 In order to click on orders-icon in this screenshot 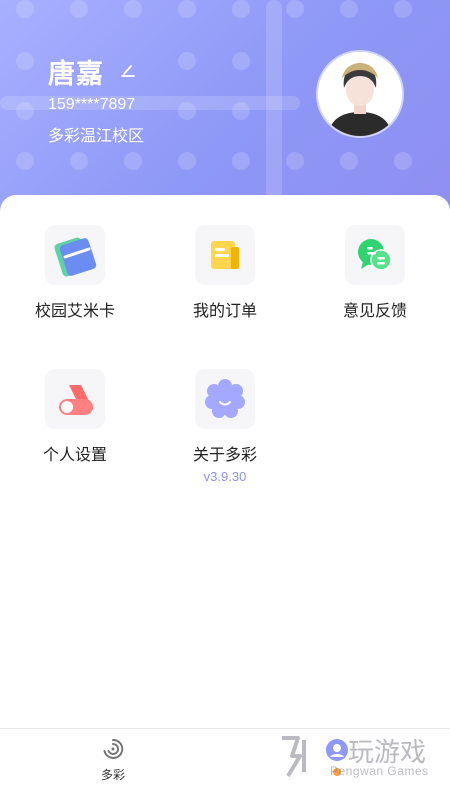, I will do `click(225, 255)`.